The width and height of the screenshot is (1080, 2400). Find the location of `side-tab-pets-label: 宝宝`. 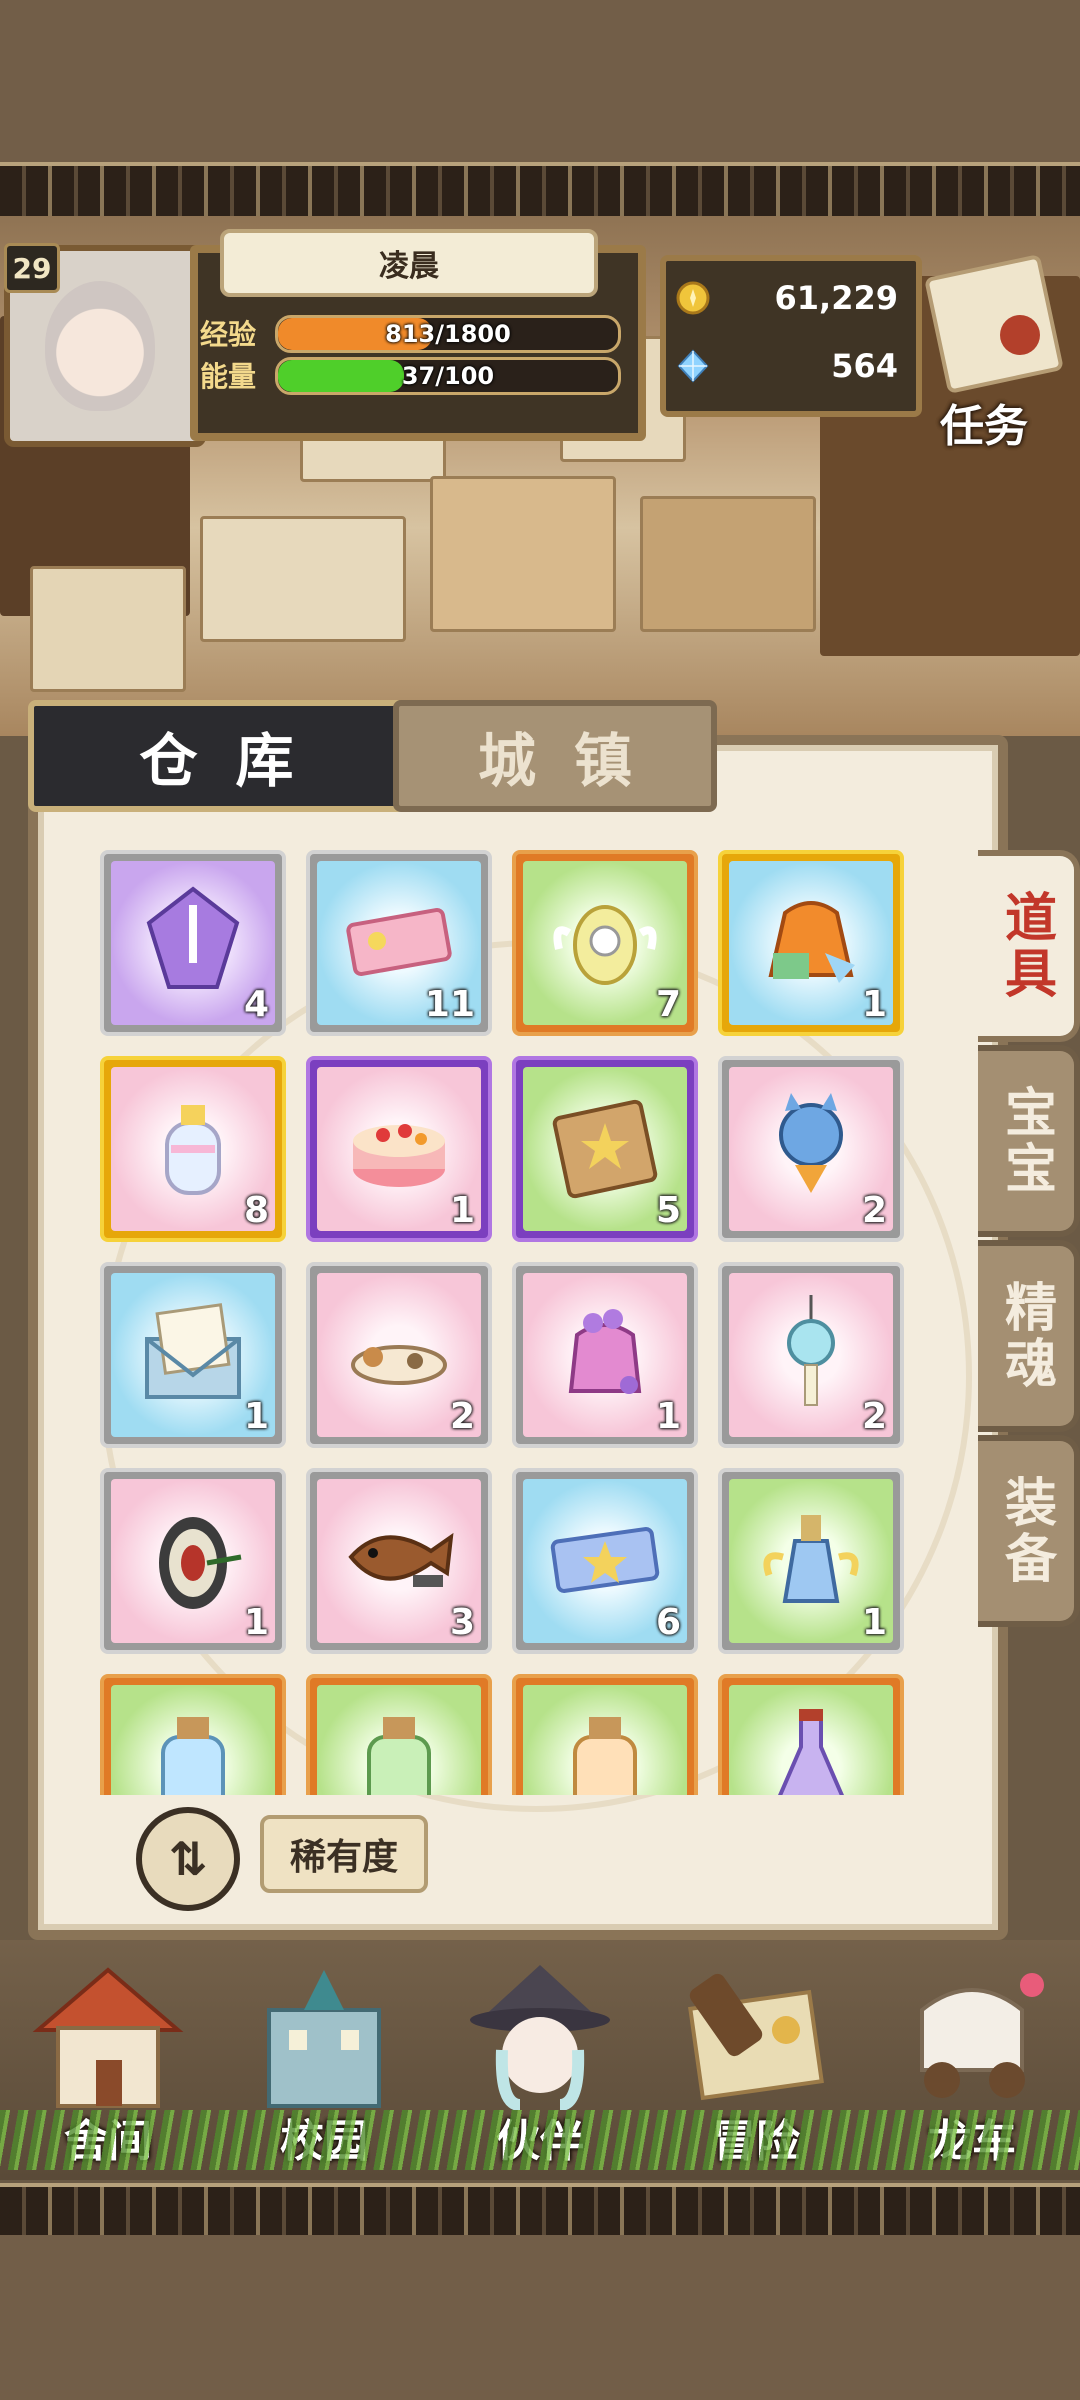

side-tab-pets-label: 宝宝 is located at coordinates (1025, 1141).